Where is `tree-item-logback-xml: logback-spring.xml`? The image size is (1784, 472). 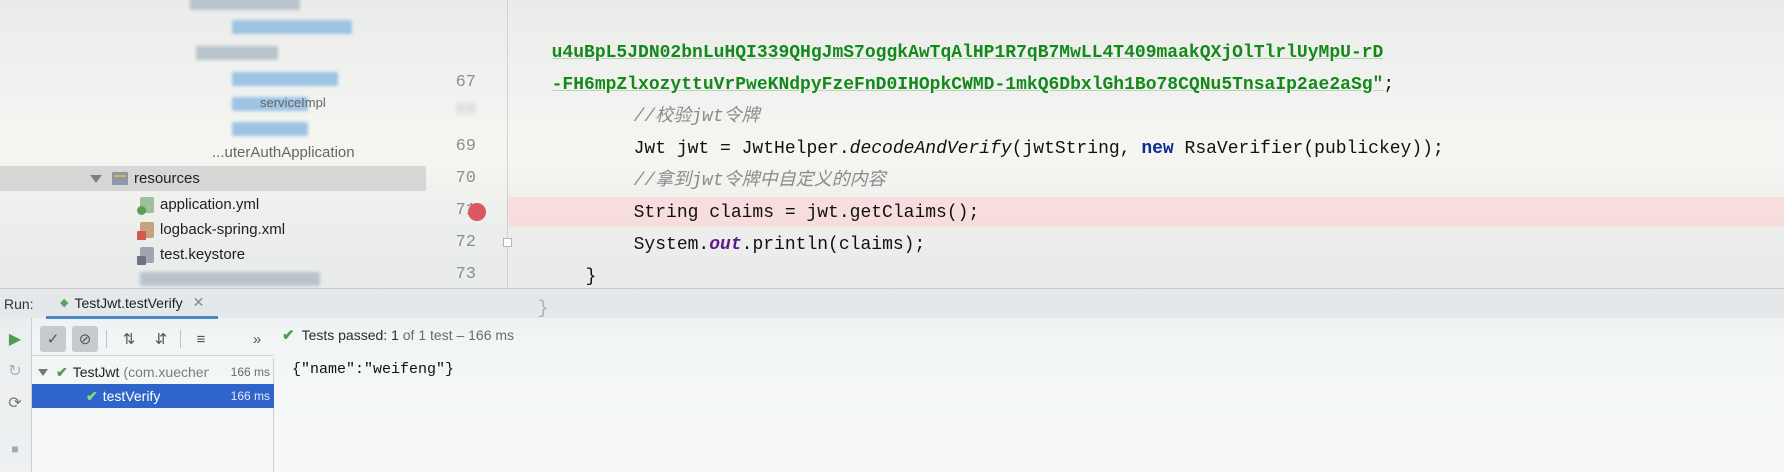
tree-item-logback-xml: logback-spring.xml is located at coordinates (211, 229).